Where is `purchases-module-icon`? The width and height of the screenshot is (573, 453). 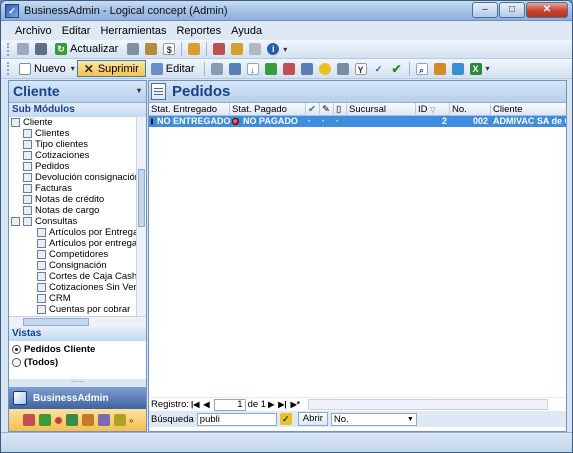
purchases-module-icon is located at coordinates (45, 420).